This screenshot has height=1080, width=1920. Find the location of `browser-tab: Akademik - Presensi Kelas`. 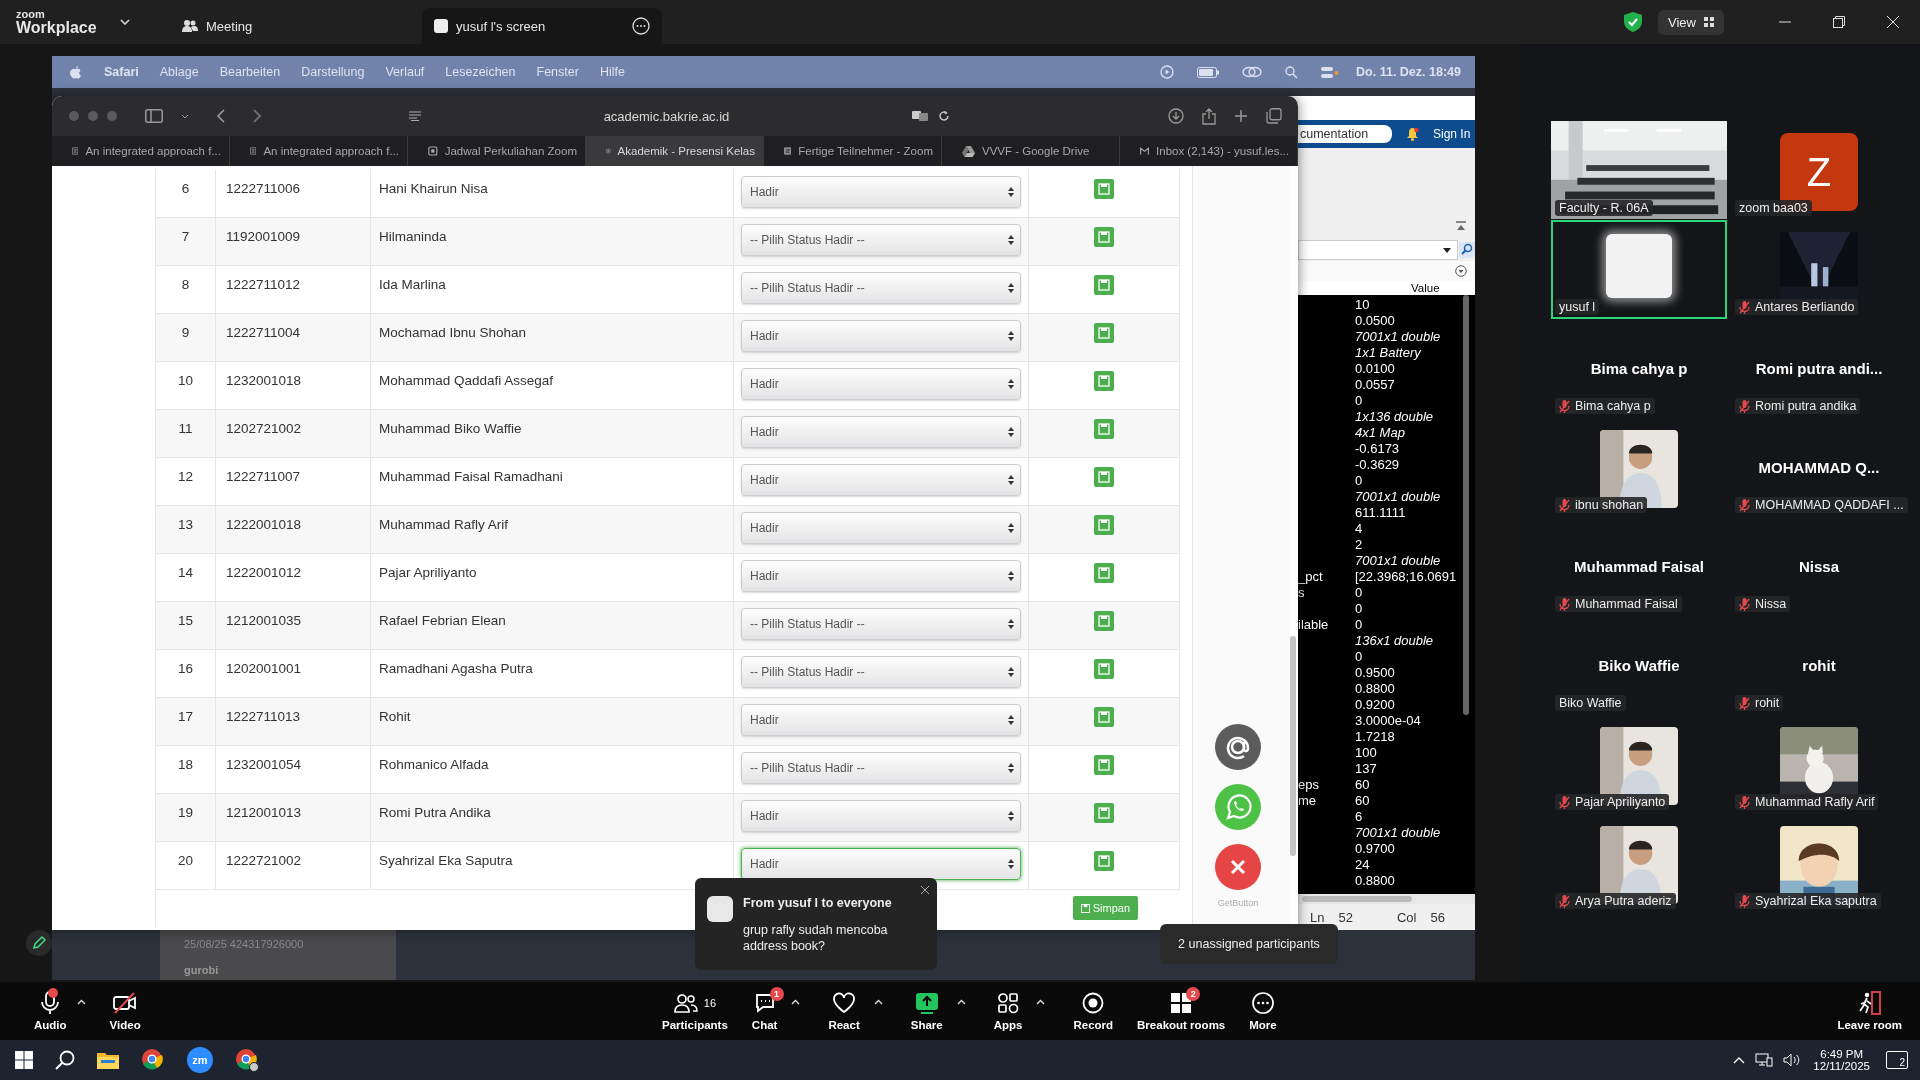

browser-tab: Akademik - Presensi Kelas is located at coordinates (675, 151).